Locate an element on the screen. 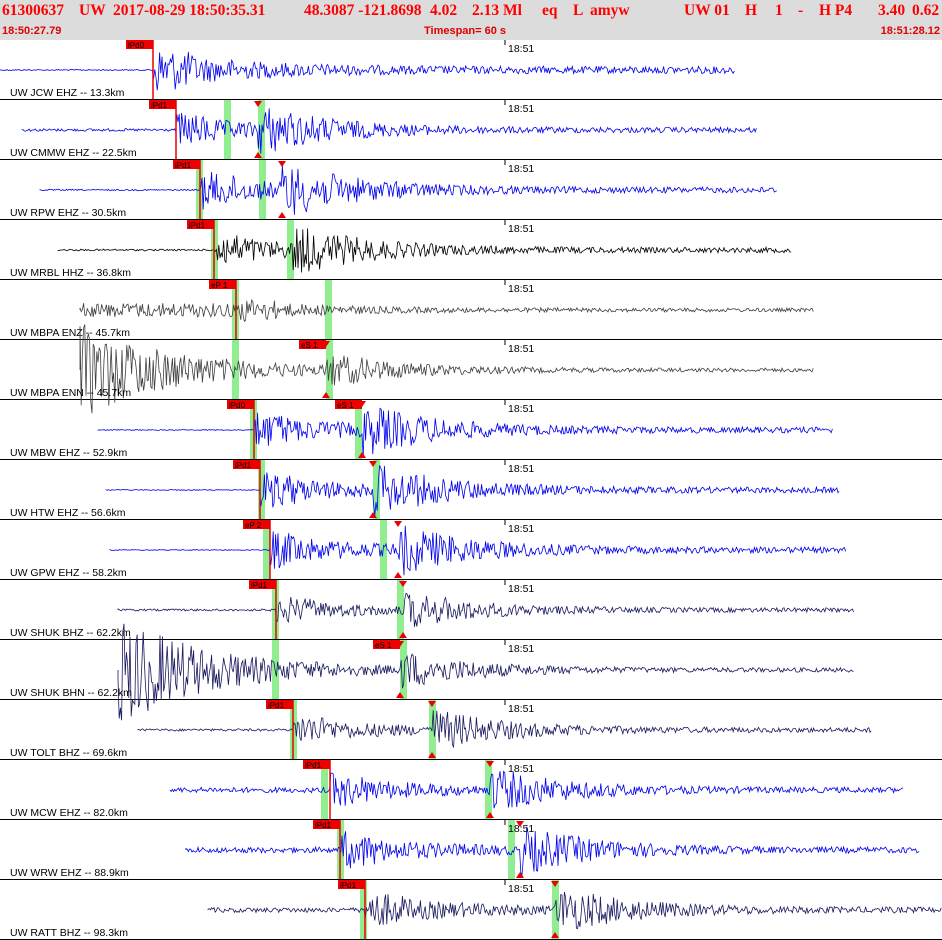 The height and width of the screenshot is (940, 942). station-label: UW JCW EHZ -- 13.3km is located at coordinates (67, 93).